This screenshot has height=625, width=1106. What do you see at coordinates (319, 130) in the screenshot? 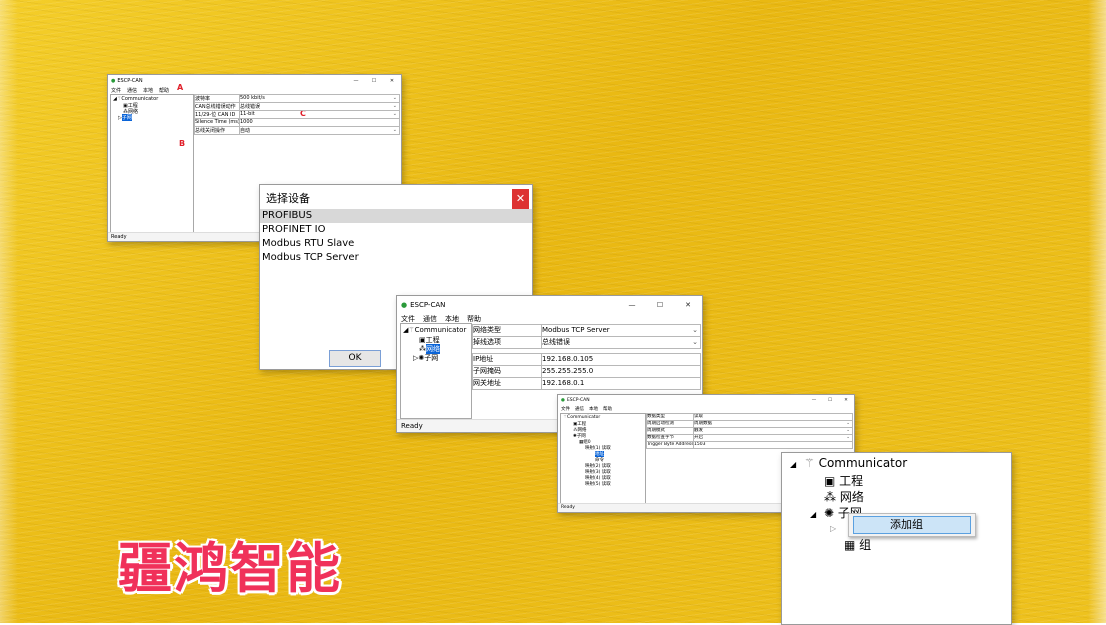
I see `property-value: 自动 ⌄` at bounding box center [319, 130].